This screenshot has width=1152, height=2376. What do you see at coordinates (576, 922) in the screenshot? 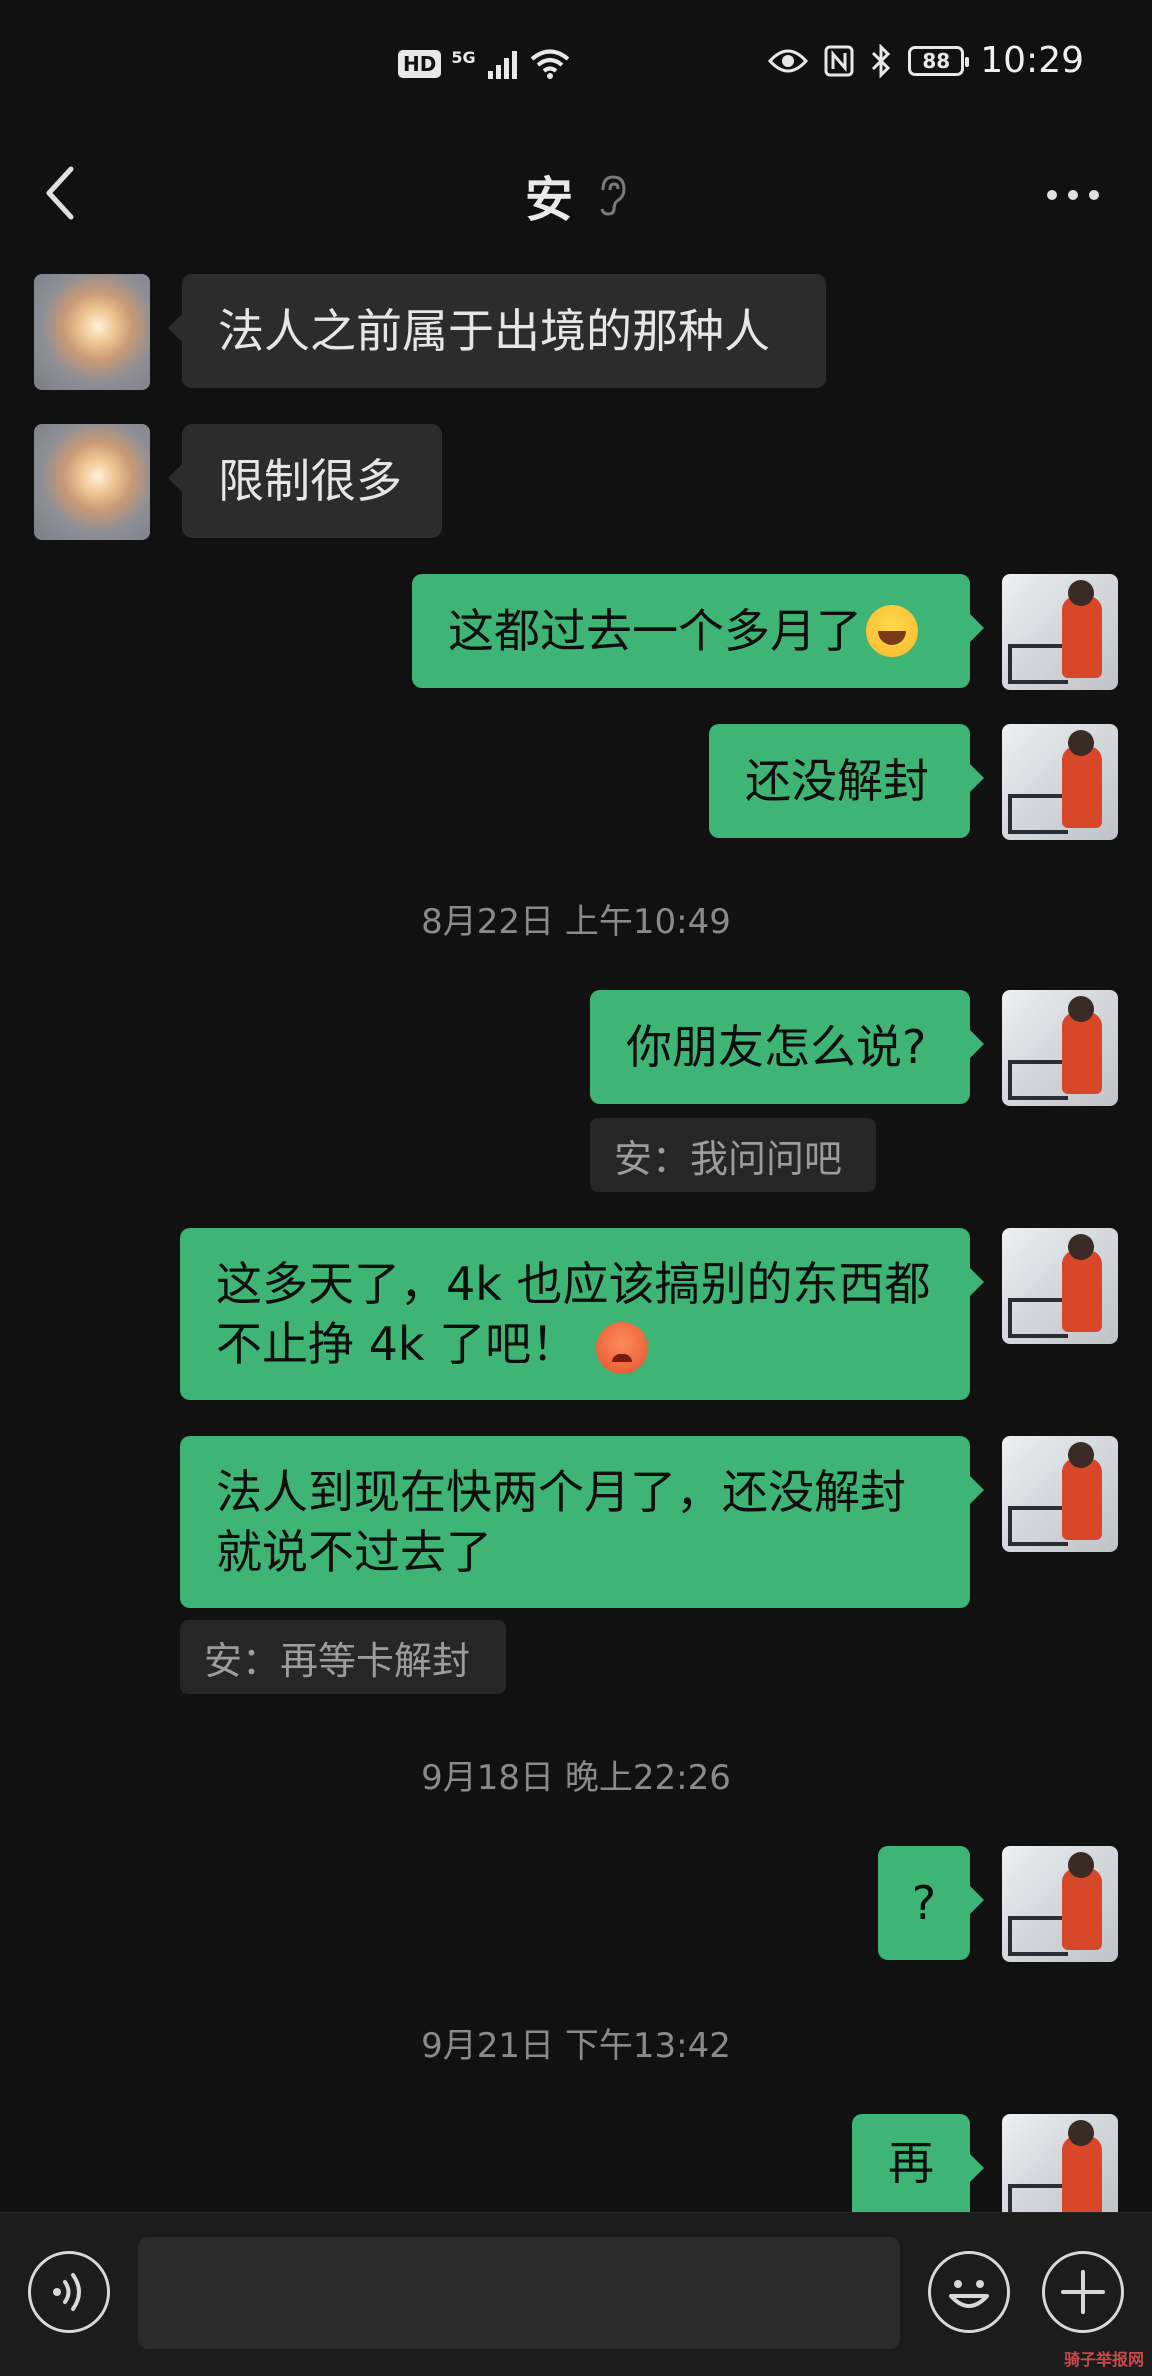
I see `chat-timestamp: 8月22日 上午10:49` at bounding box center [576, 922].